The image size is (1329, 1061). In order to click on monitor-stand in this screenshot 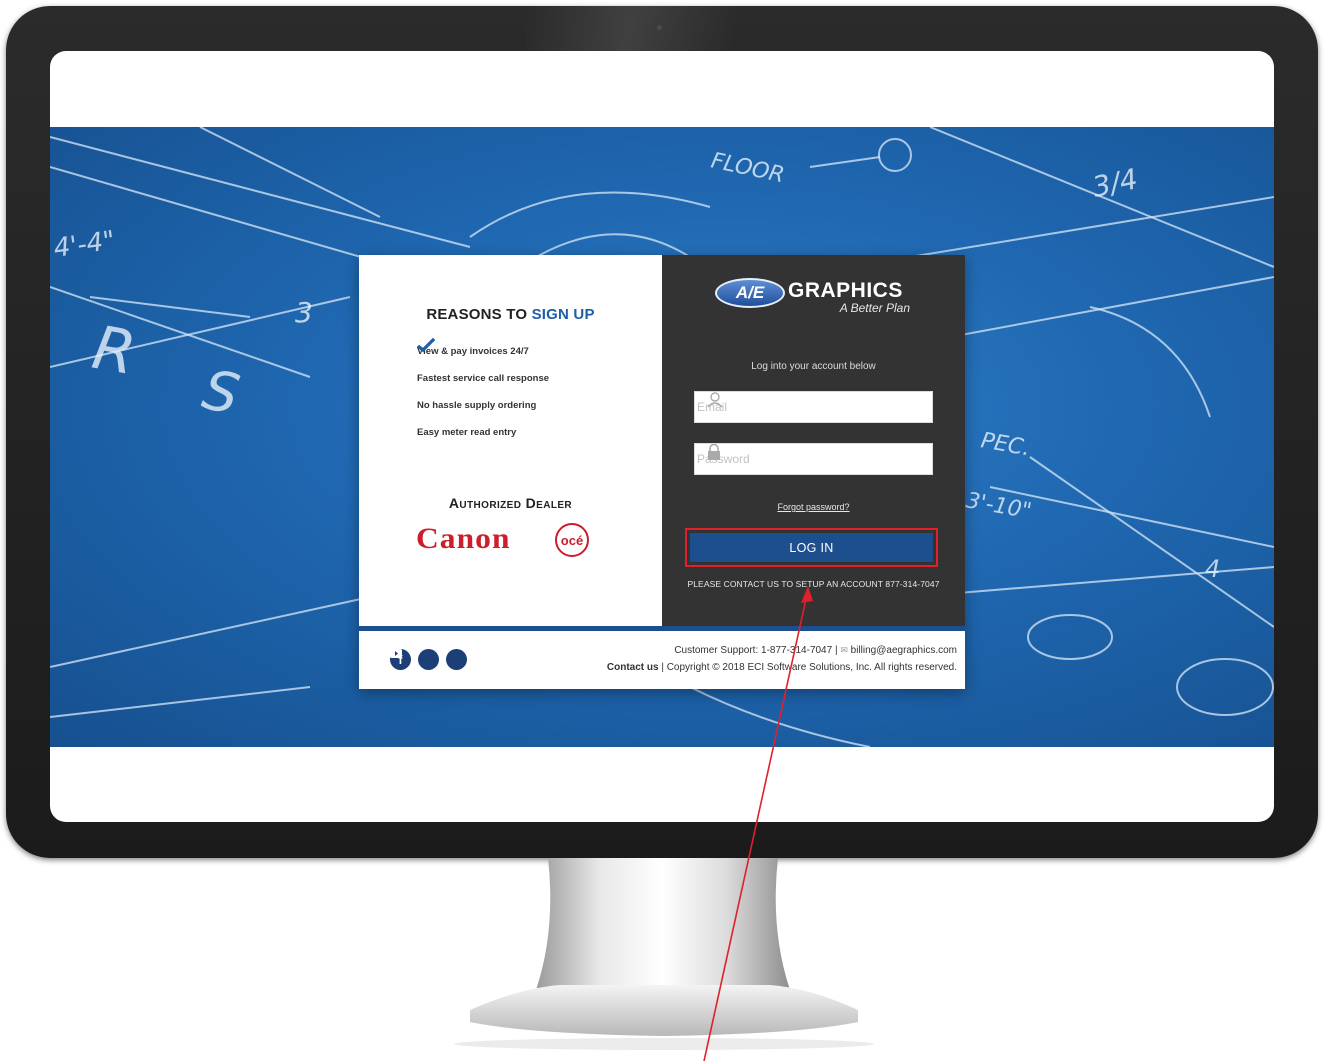, I will do `click(664, 954)`.